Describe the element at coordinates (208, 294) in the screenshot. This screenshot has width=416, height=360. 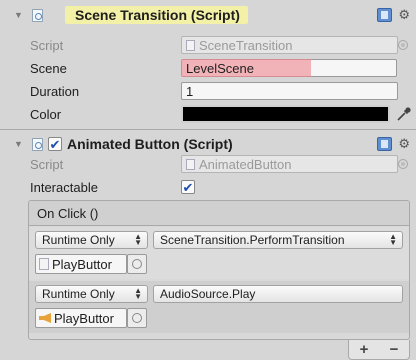
I see `function-dropdown-label: AudioSource.Play` at that location.